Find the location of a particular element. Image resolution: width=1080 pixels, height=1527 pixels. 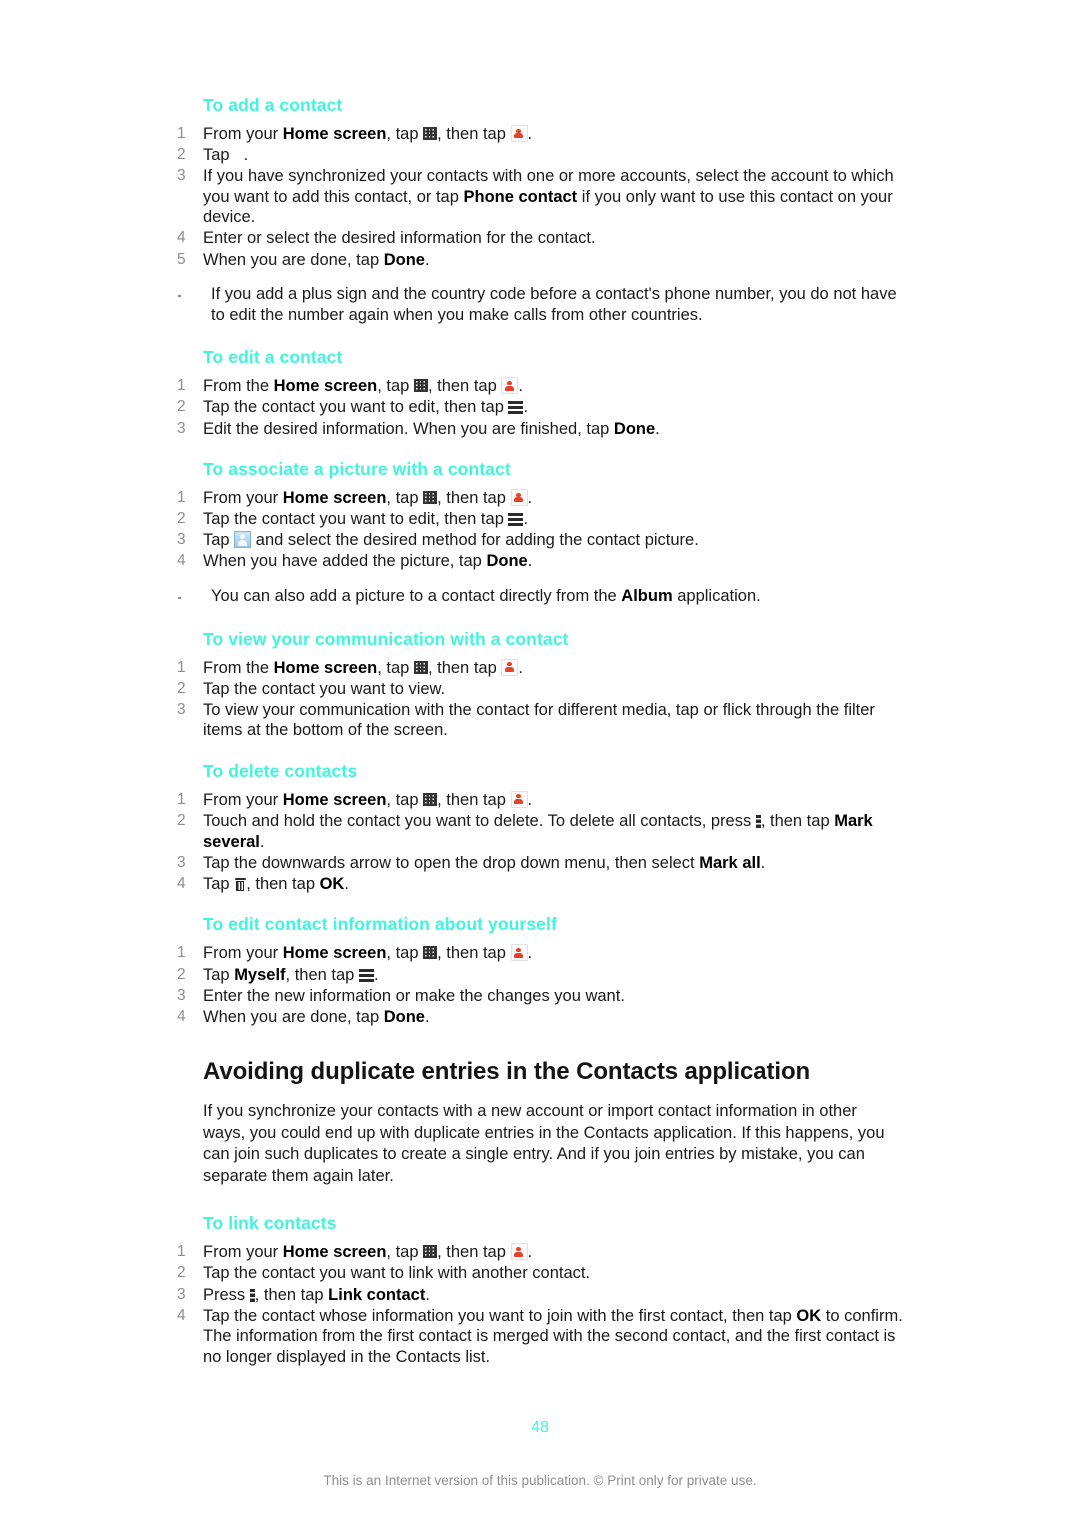

trash-bin-icon is located at coordinates (240, 884).